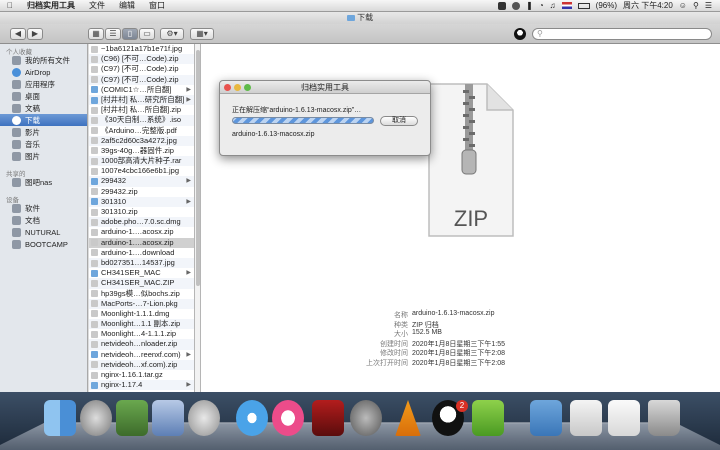 The height and width of the screenshot is (450, 720). I want to click on user-icon: ☺, so click(683, 5).